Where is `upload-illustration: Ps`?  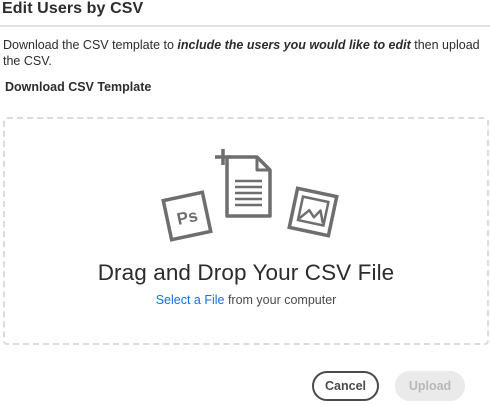
upload-illustration: Ps is located at coordinates (250, 195).